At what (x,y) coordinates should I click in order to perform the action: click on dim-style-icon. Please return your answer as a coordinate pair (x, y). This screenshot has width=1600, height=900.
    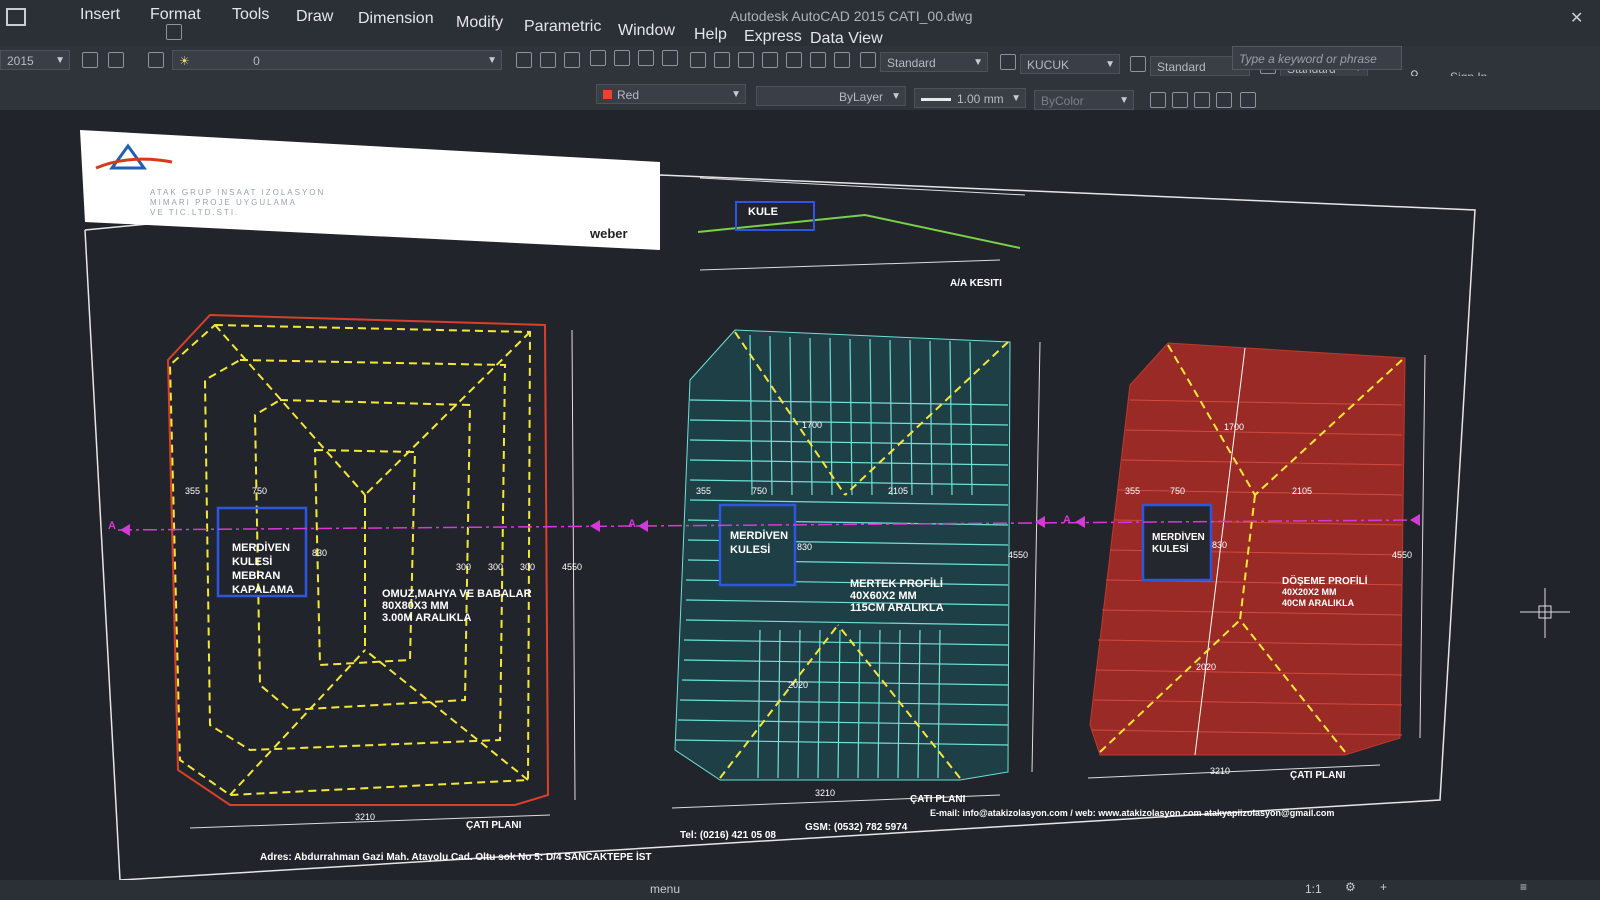
    Looking at the image, I should click on (1008, 62).